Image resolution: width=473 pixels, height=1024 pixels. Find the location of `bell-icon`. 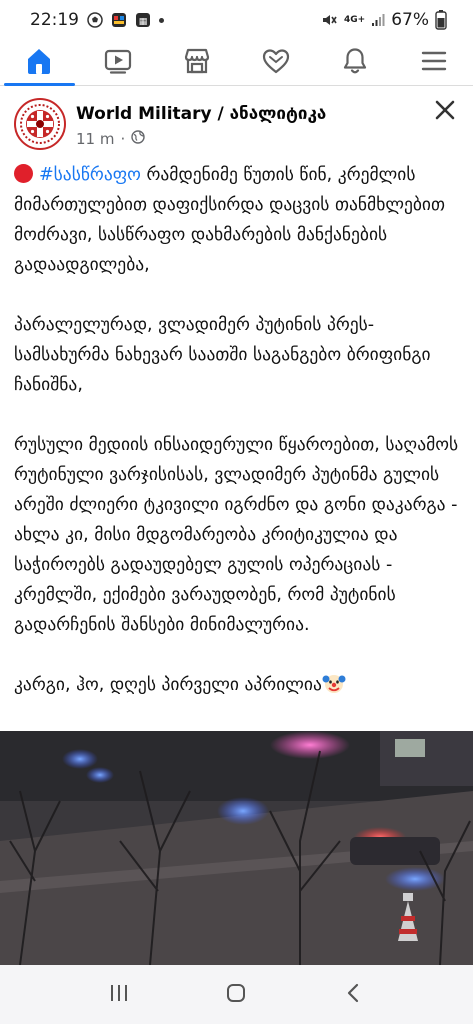

bell-icon is located at coordinates (355, 63).